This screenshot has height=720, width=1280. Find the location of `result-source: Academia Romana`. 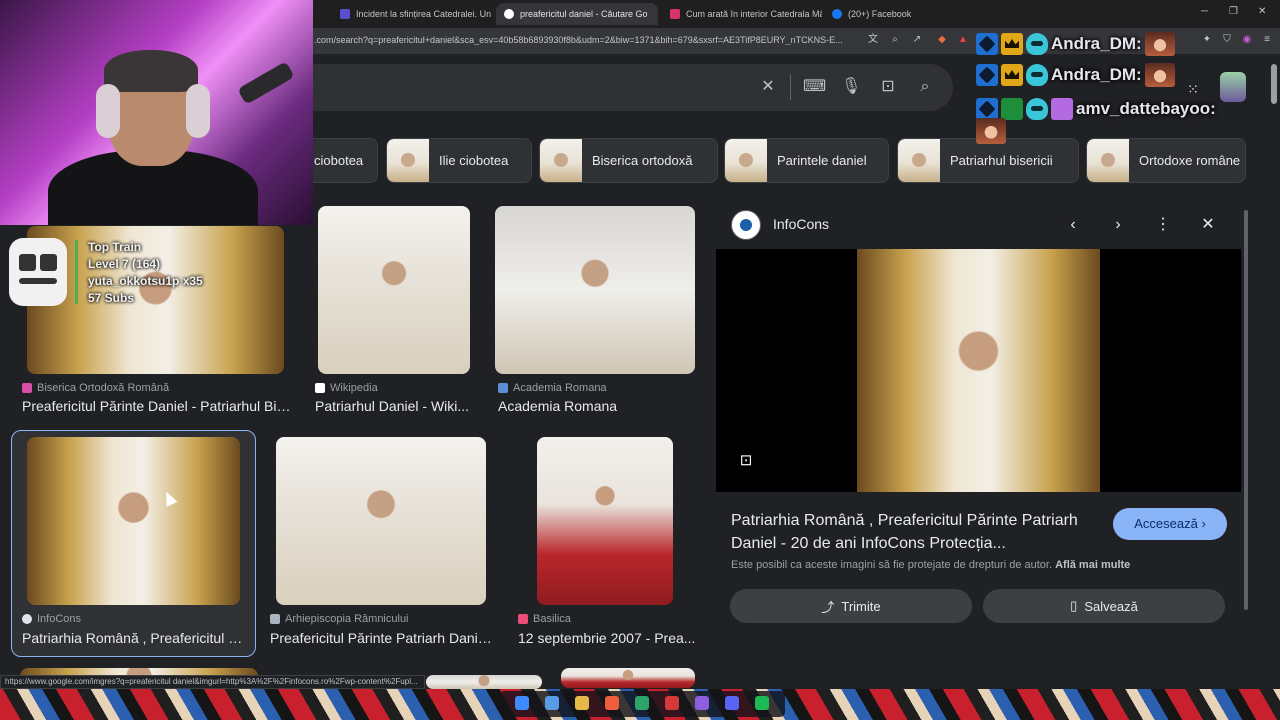

result-source: Academia Romana is located at coordinates (552, 388).